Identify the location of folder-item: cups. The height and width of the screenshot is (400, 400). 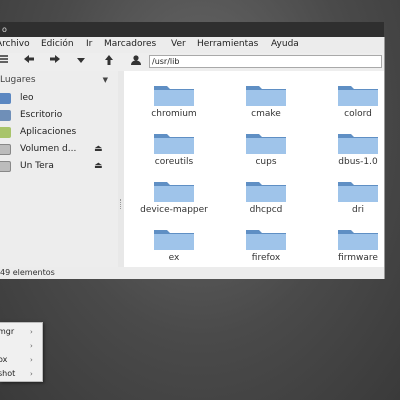
(266, 148).